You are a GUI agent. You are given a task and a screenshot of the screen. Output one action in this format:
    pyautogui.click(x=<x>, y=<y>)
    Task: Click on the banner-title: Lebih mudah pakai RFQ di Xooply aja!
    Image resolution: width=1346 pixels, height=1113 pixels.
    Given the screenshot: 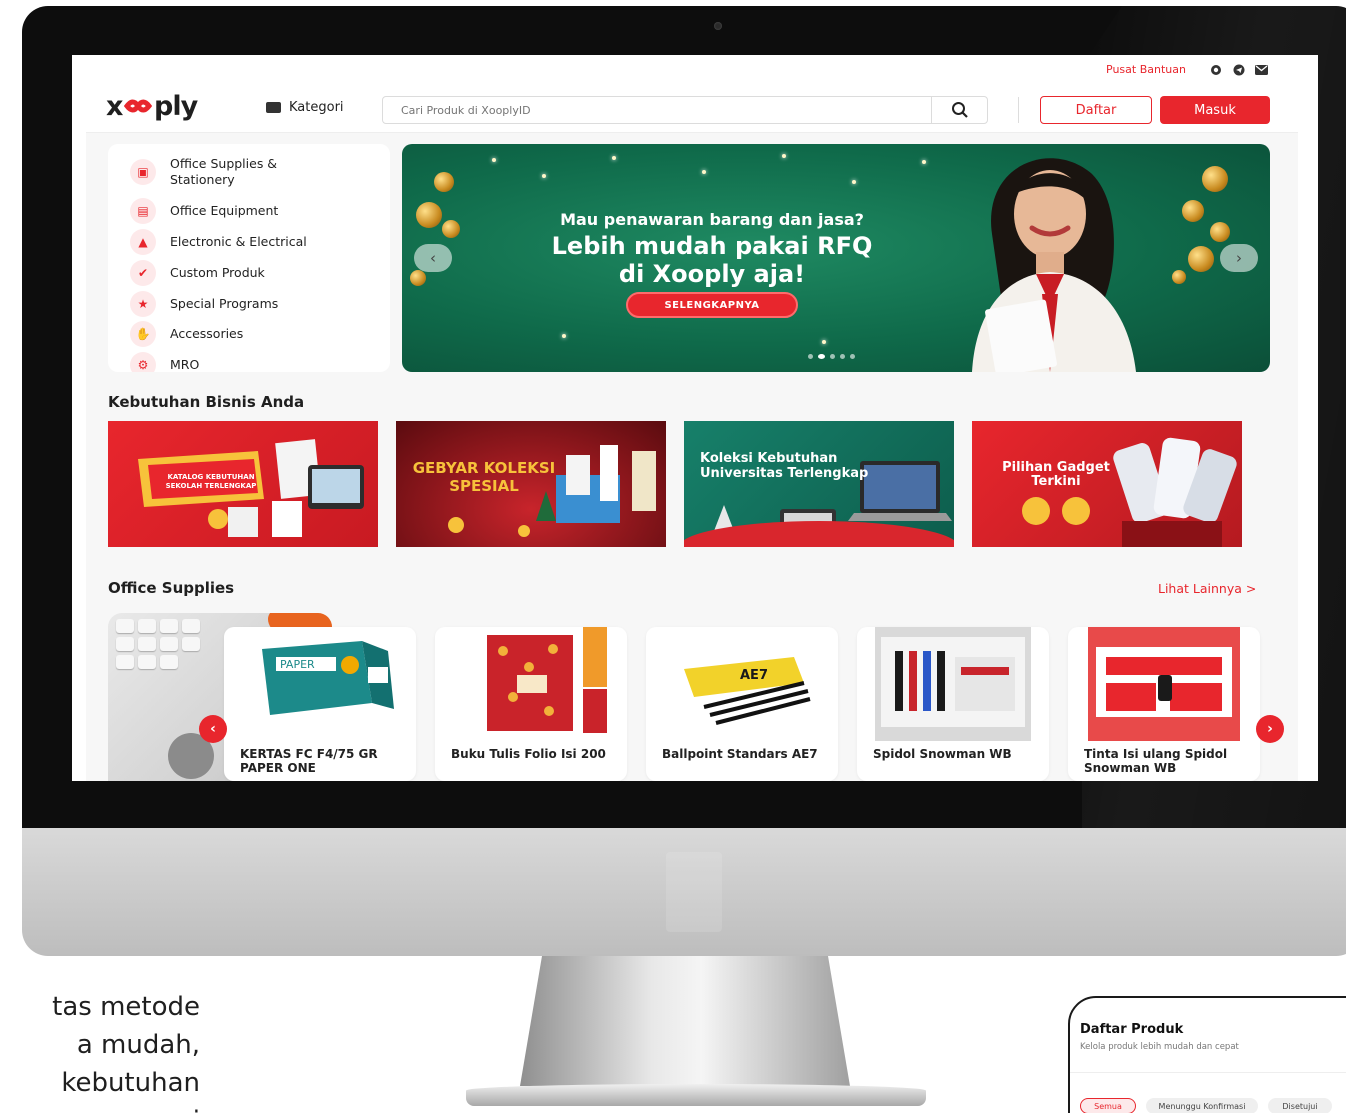 What is the action you would take?
    pyautogui.click(x=712, y=260)
    